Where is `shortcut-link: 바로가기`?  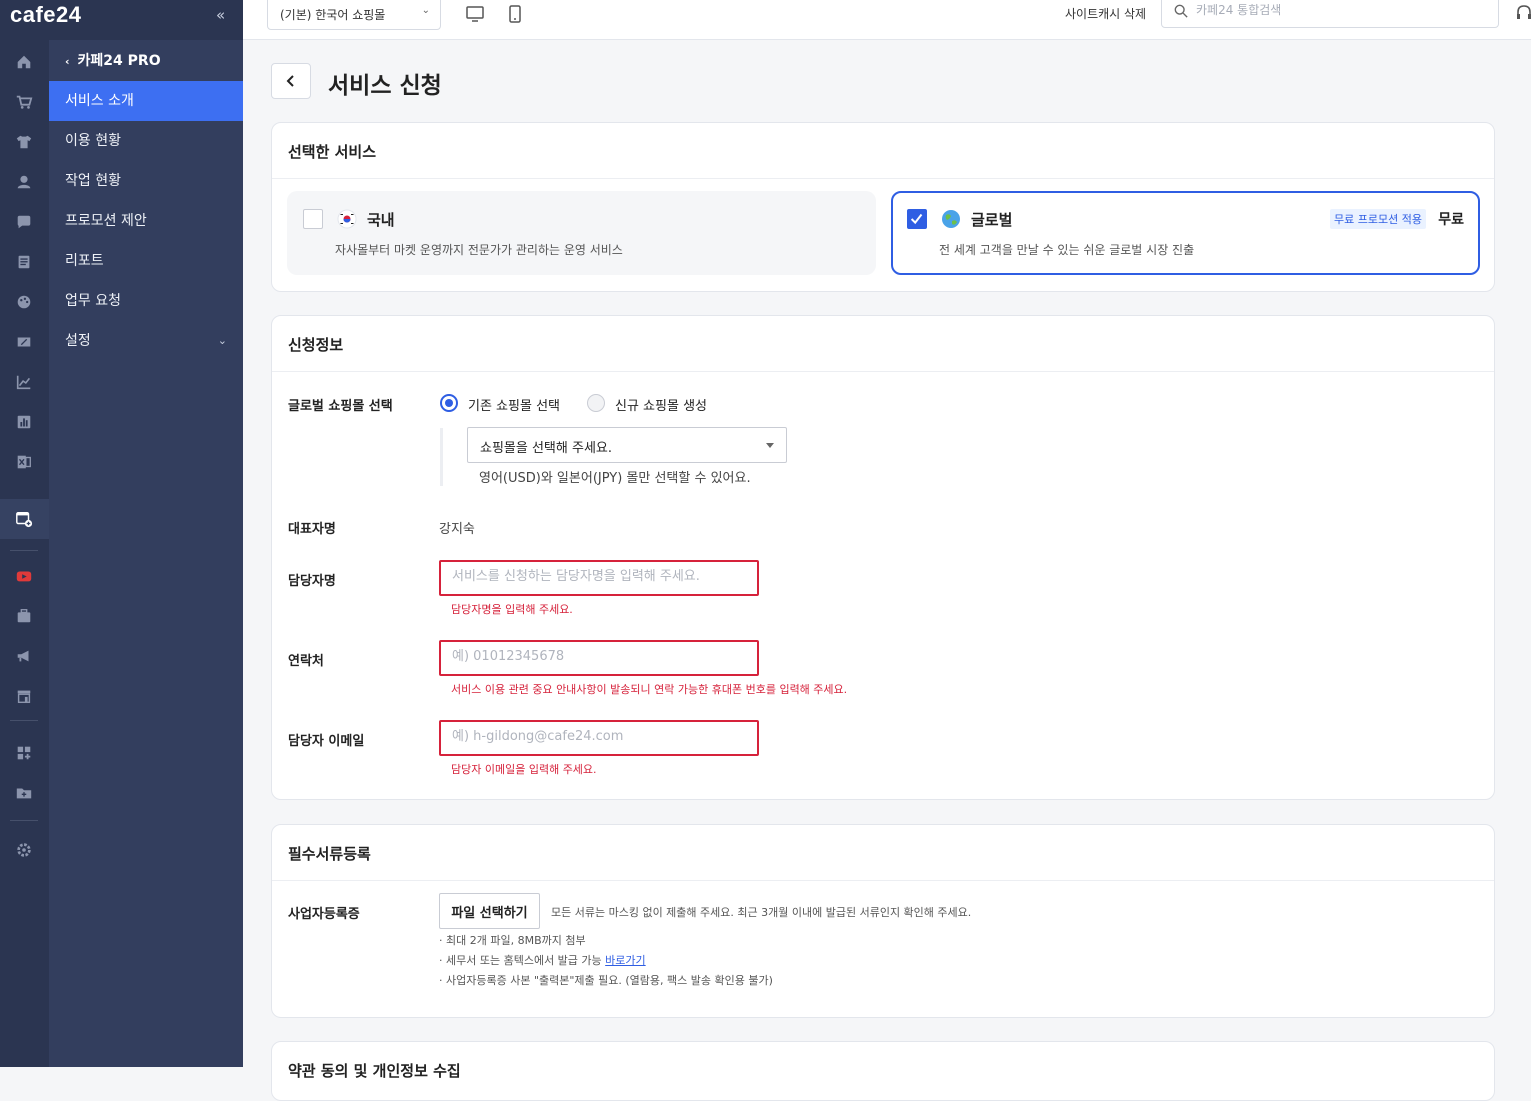 shortcut-link: 바로가기 is located at coordinates (625, 960).